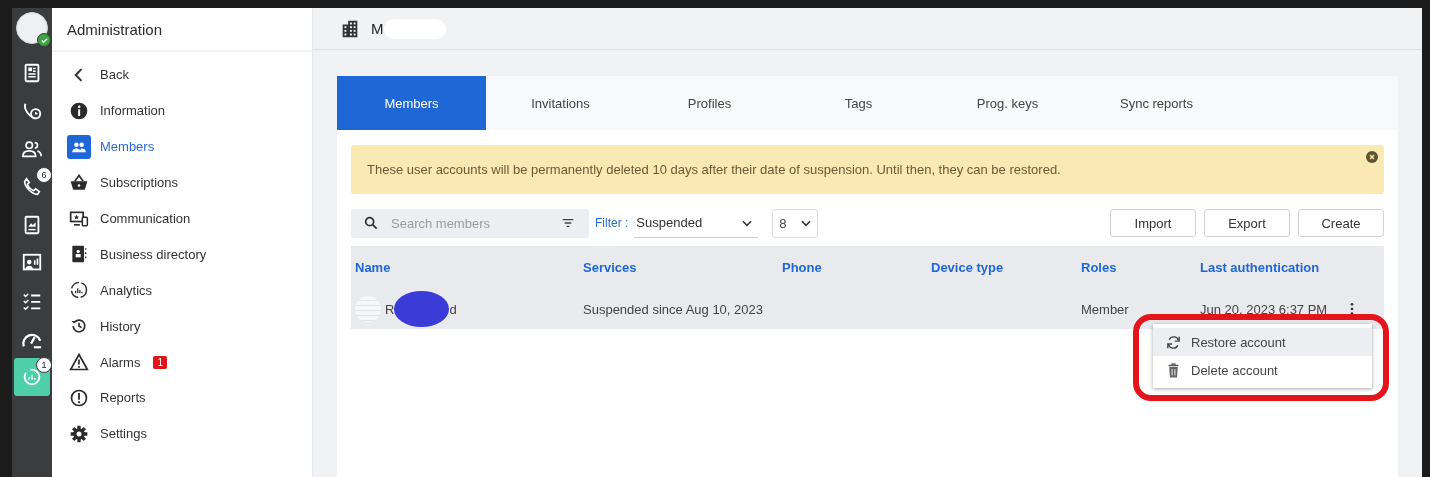 The width and height of the screenshot is (1430, 477). What do you see at coordinates (79, 433) in the screenshot?
I see `gear-icon` at bounding box center [79, 433].